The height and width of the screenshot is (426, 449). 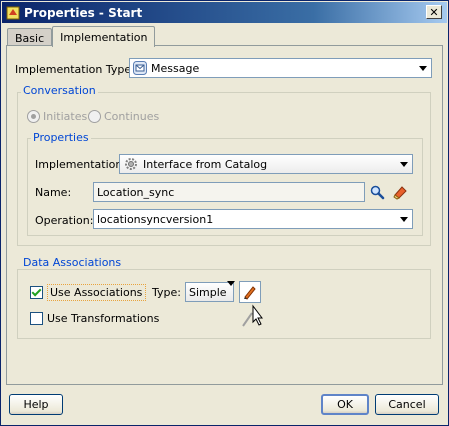 What do you see at coordinates (407, 404) in the screenshot?
I see `cancel-button: Cancel` at bounding box center [407, 404].